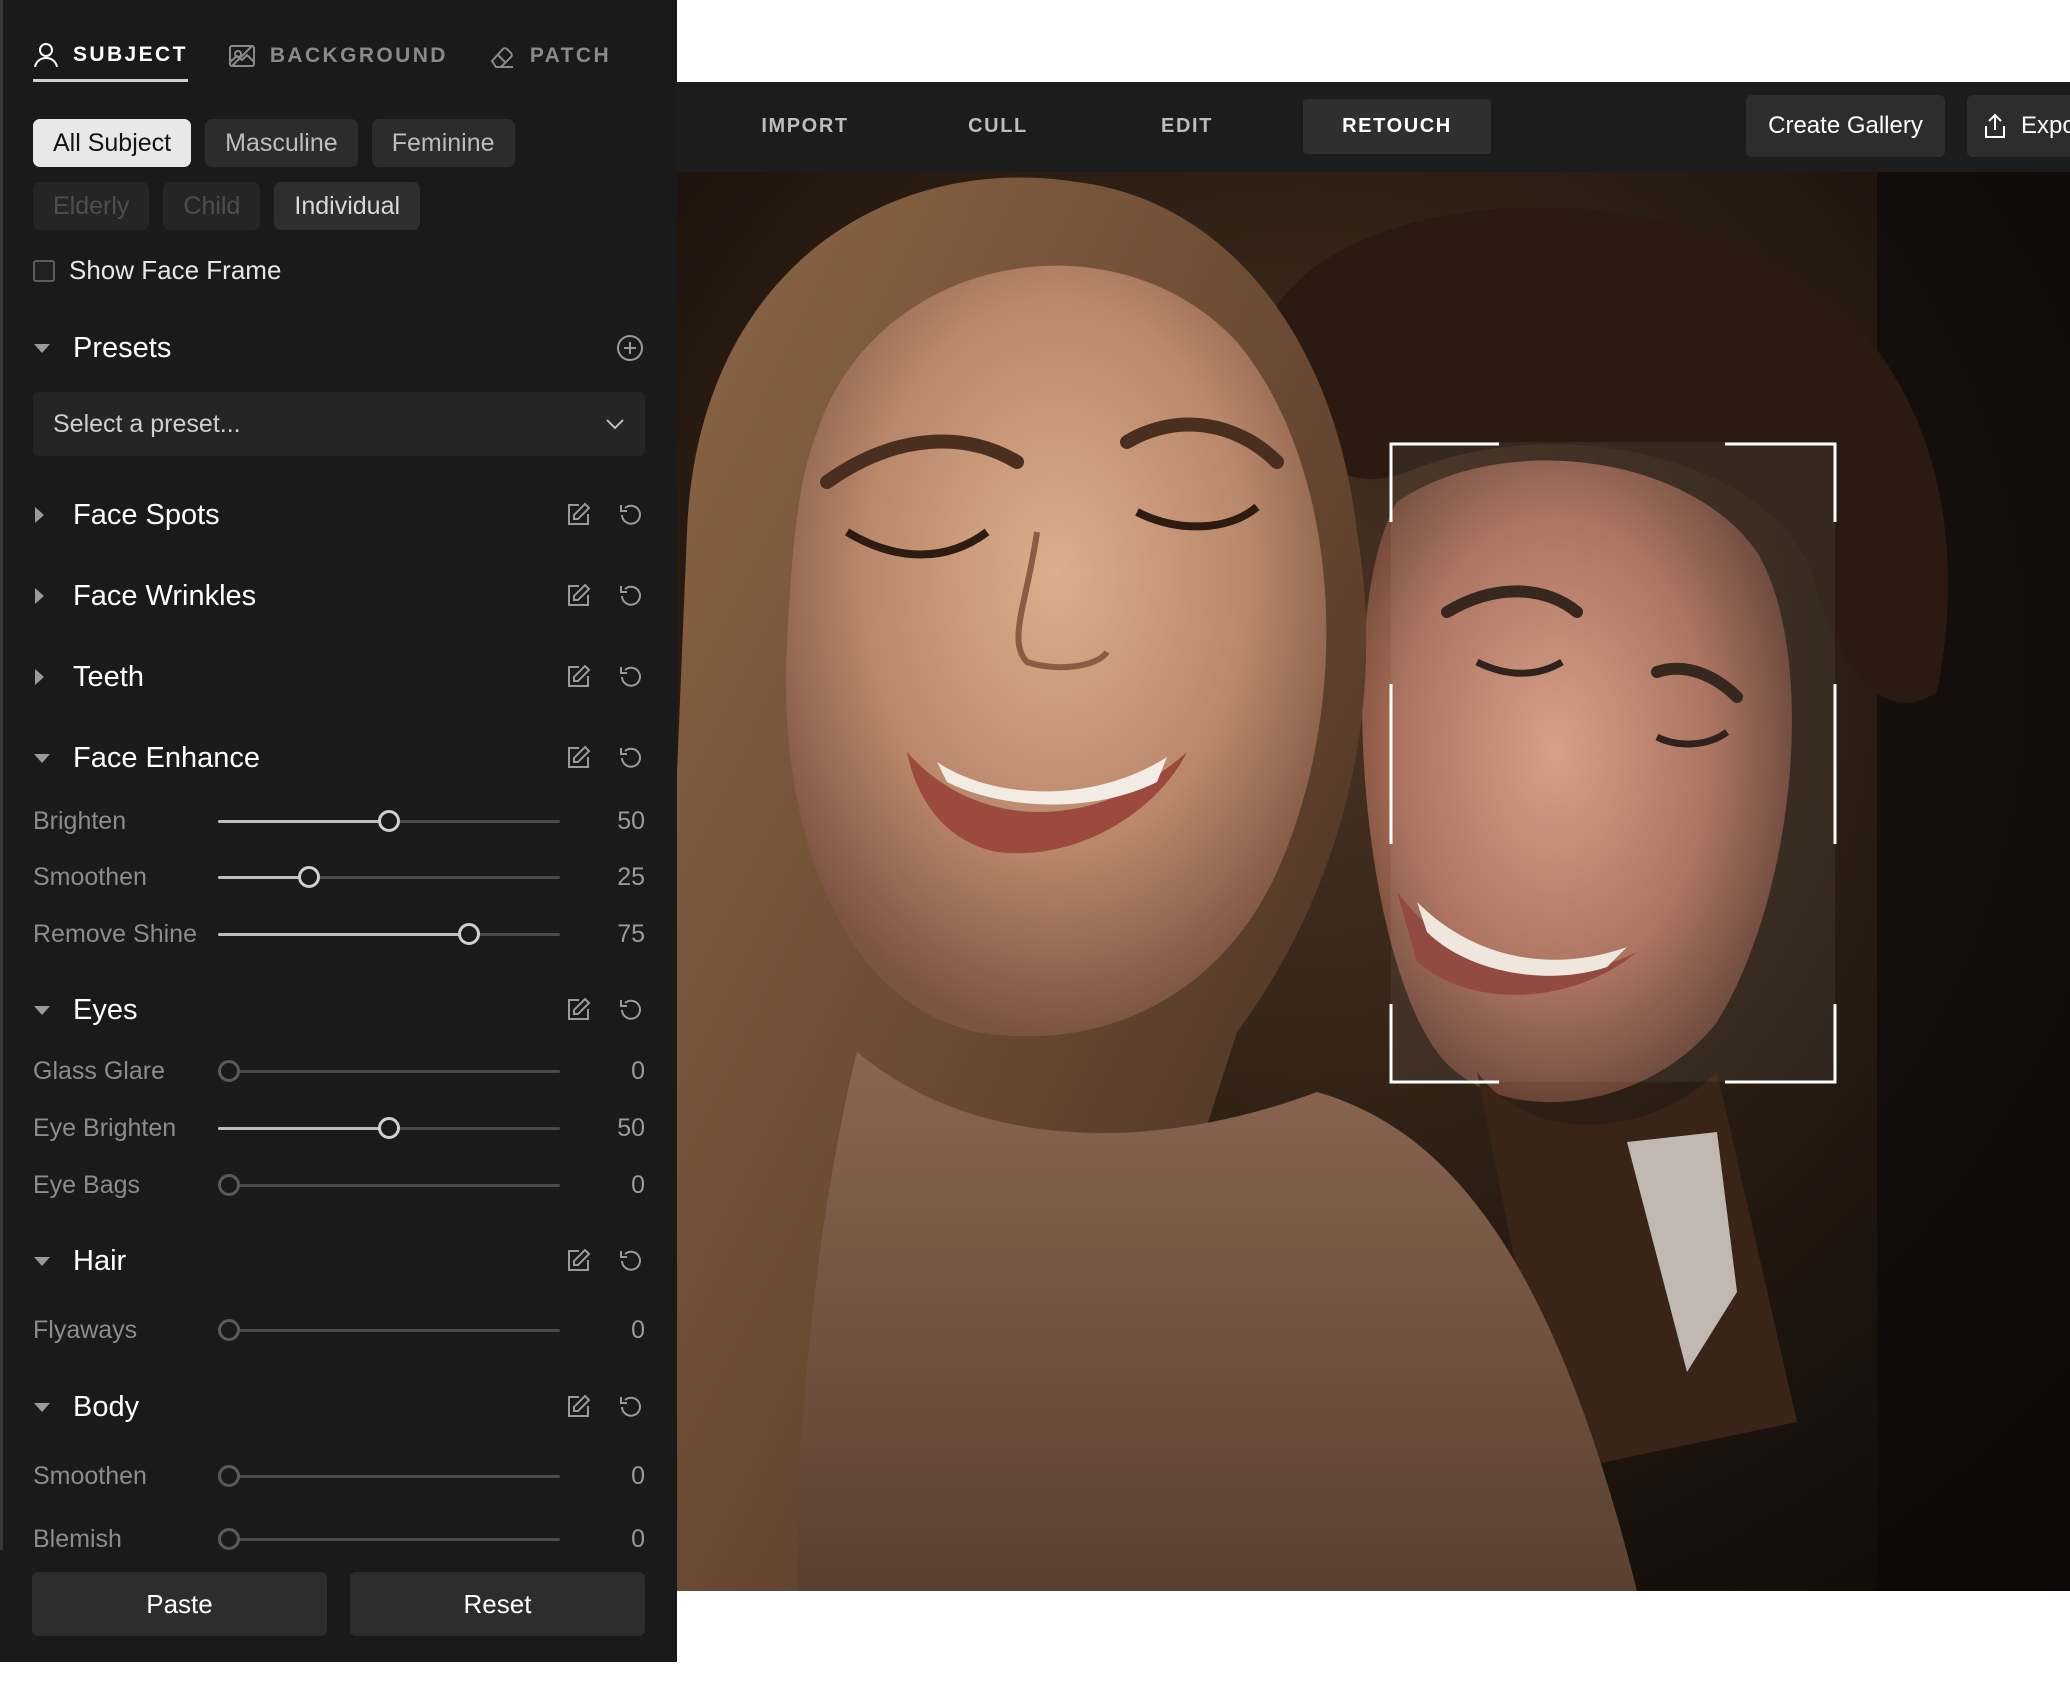 The width and height of the screenshot is (2070, 1681). What do you see at coordinates (501, 57) in the screenshot?
I see `eraser-icon` at bounding box center [501, 57].